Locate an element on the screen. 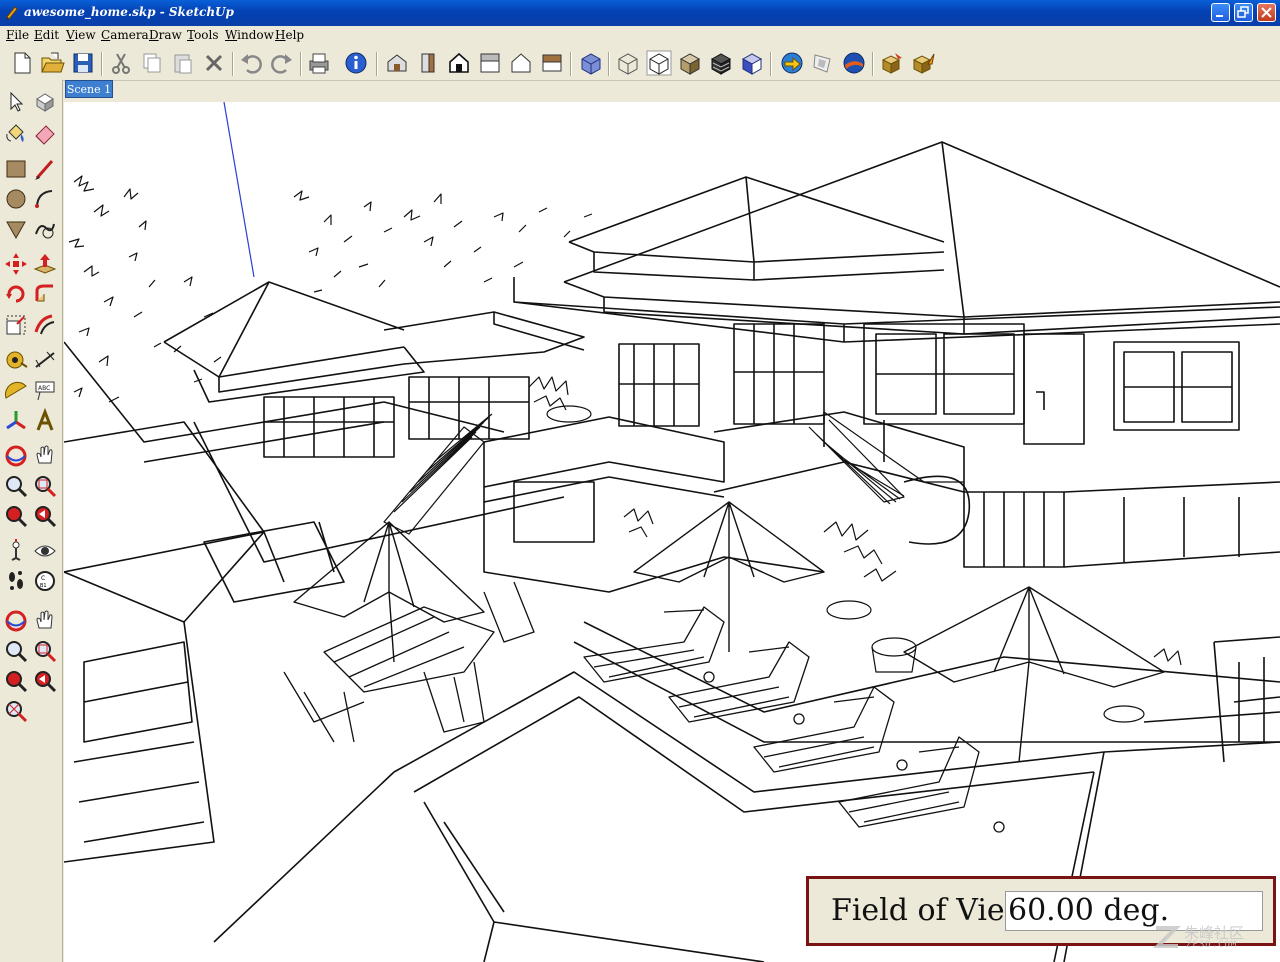  scene-tab-1: Scene 1 is located at coordinates (89, 89).